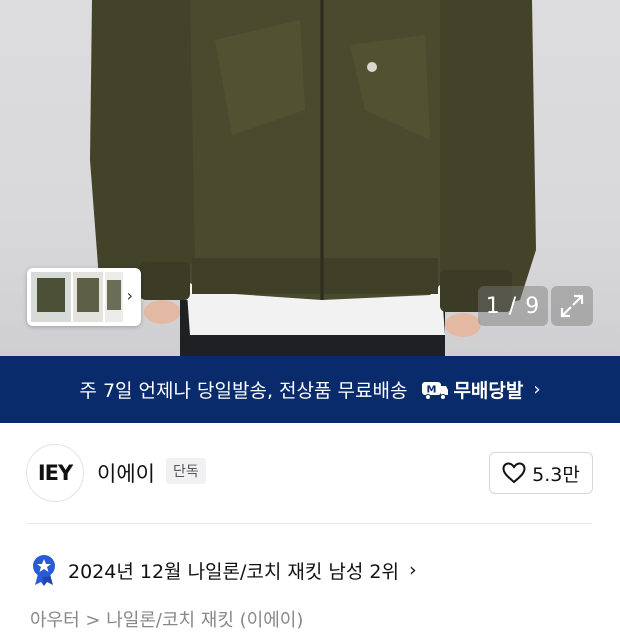 The width and height of the screenshot is (620, 632). I want to click on ranking-medal-icon, so click(44, 570).